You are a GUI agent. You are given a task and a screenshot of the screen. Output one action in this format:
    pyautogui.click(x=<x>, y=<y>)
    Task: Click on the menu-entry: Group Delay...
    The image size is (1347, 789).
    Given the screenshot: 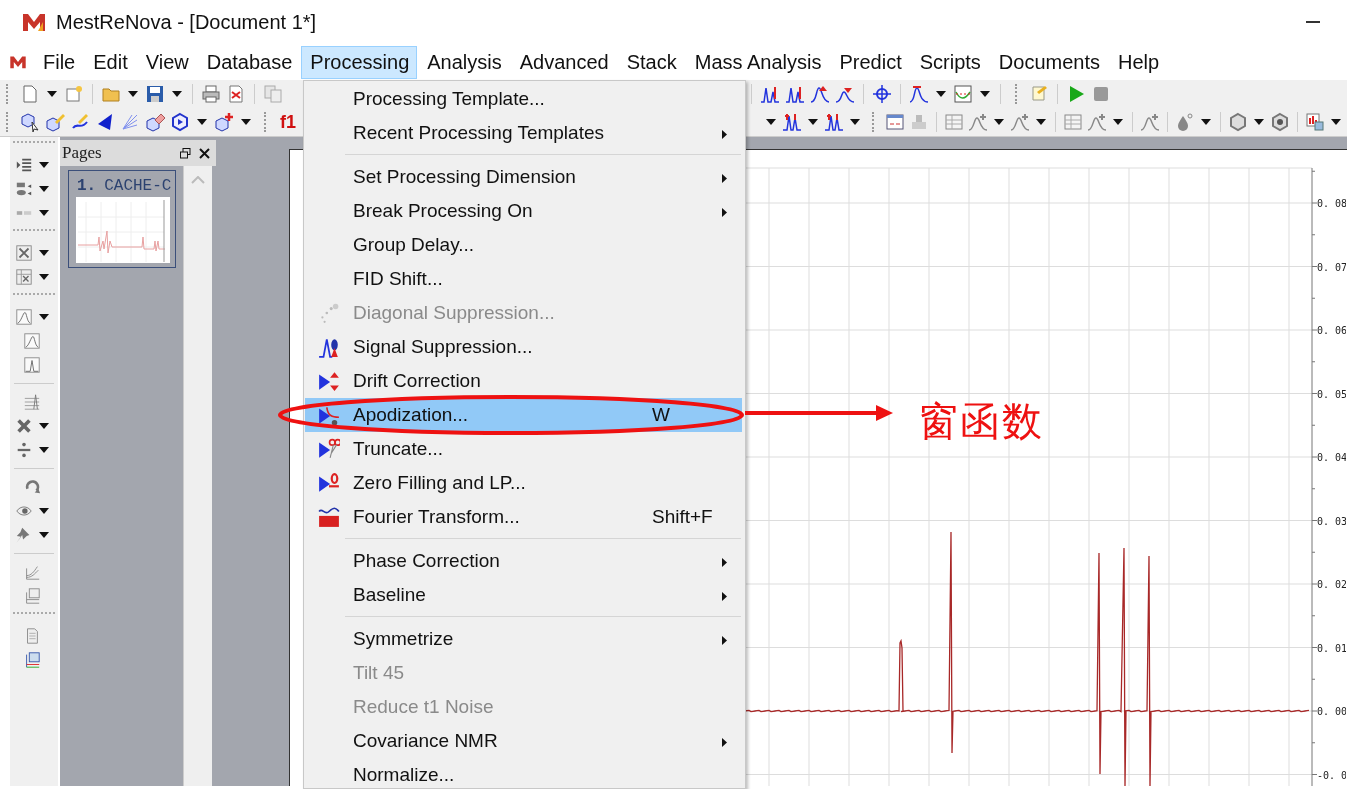 What is the action you would take?
    pyautogui.click(x=523, y=245)
    